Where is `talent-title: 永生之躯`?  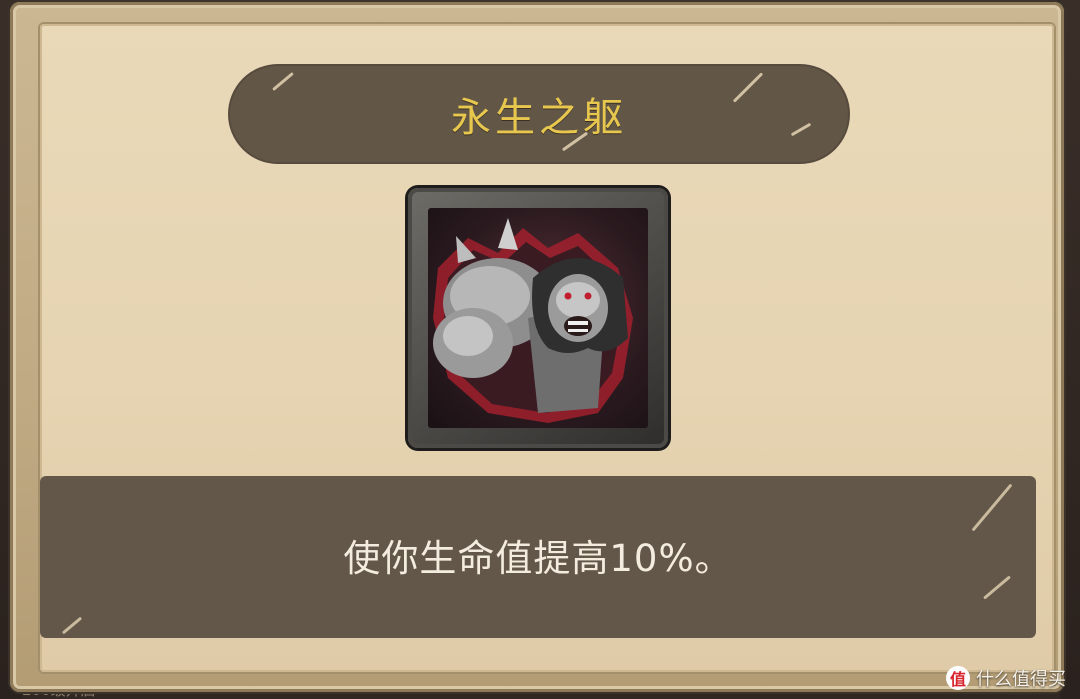 talent-title: 永生之躯 is located at coordinates (539, 118).